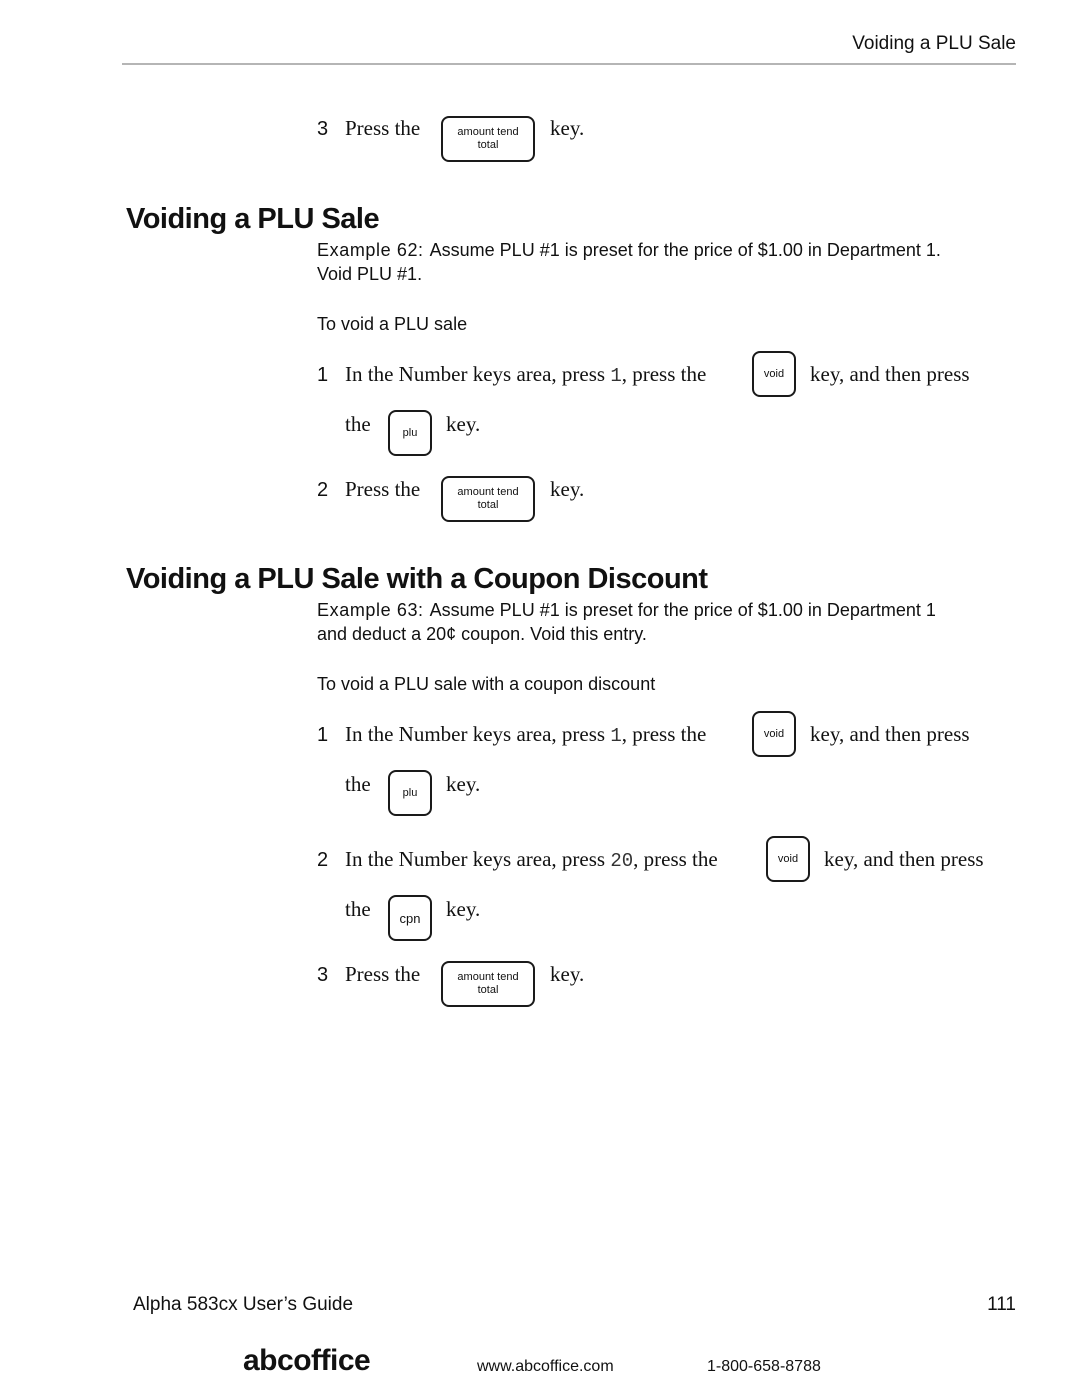  Describe the element at coordinates (370, 274) in the screenshot. I see `example-text: Void PLU #1.` at that location.